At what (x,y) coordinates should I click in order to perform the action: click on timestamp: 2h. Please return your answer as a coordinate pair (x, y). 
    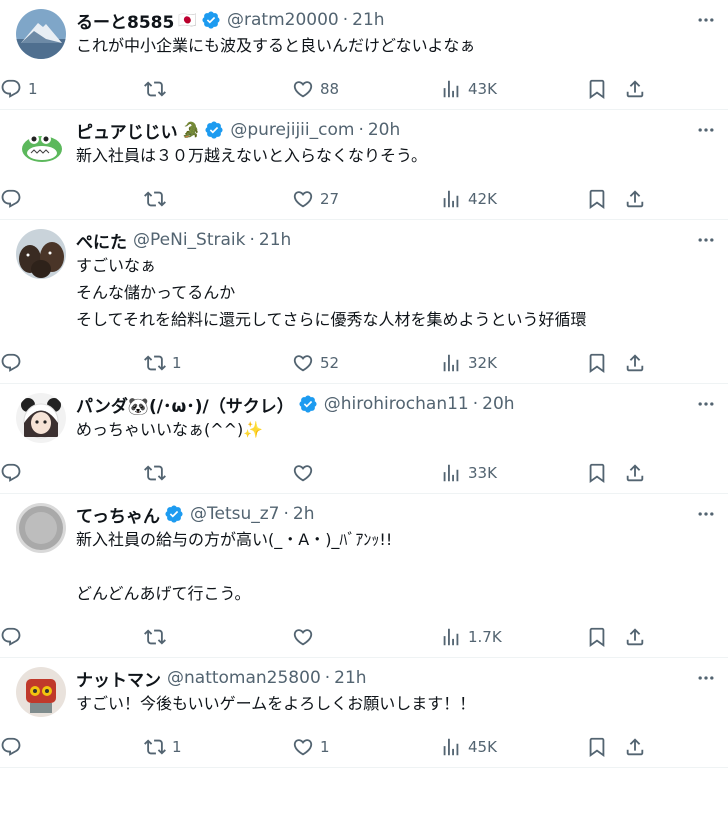
    Looking at the image, I should click on (304, 514).